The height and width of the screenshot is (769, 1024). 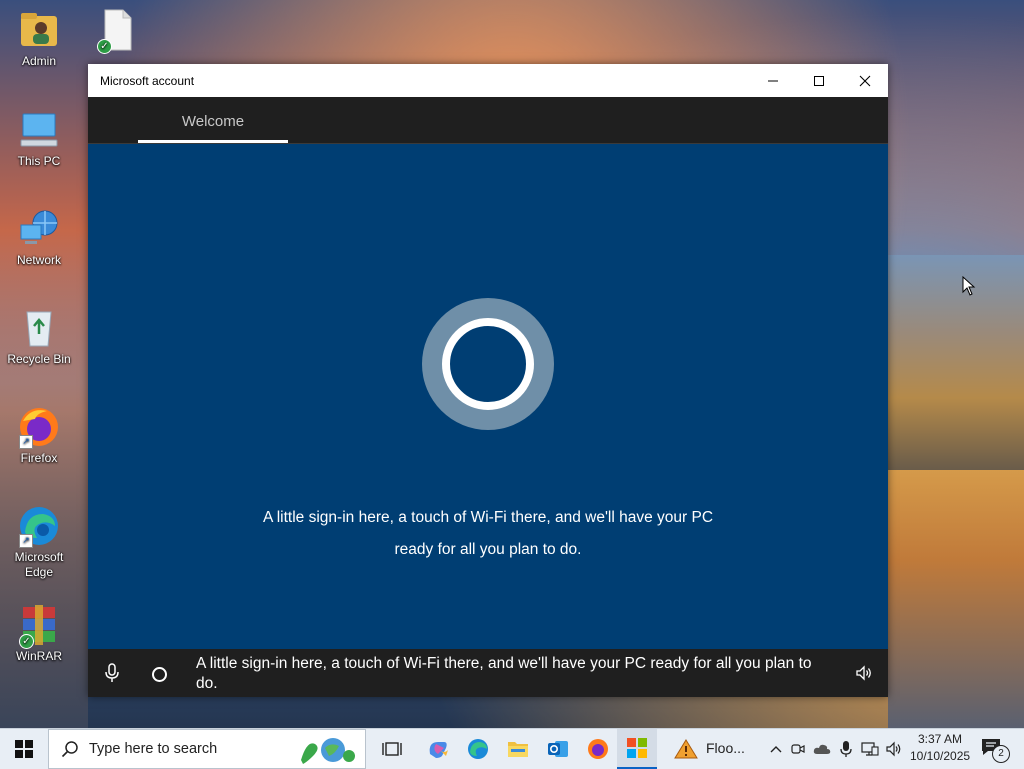 I want to click on speaker-button, so click(x=864, y=673).